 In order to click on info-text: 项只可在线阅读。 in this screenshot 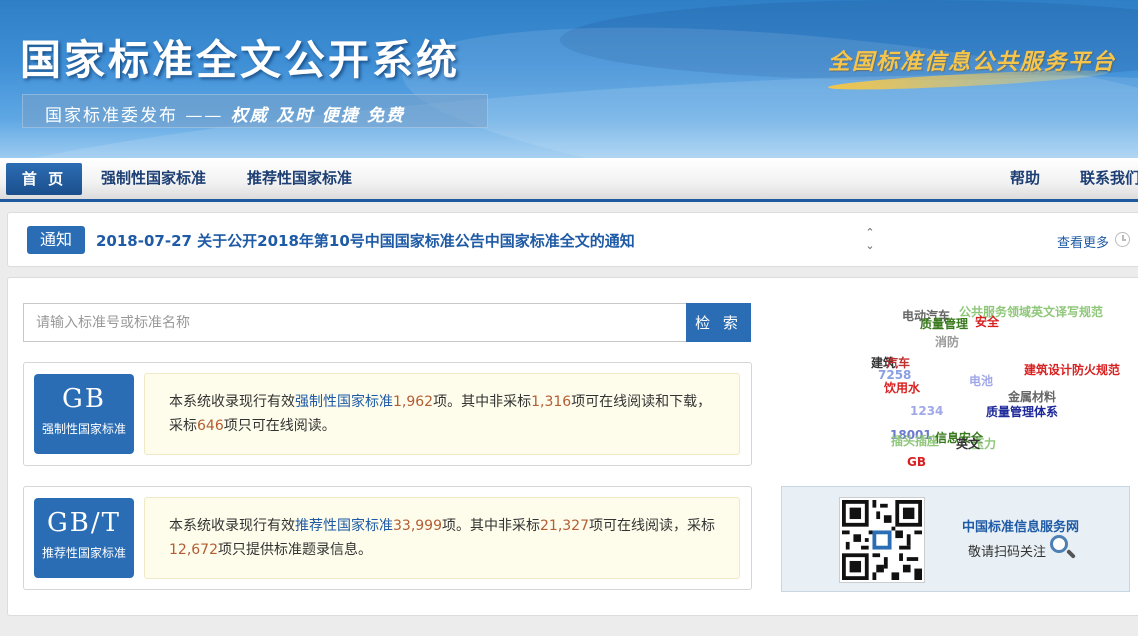, I will do `click(279, 426)`.